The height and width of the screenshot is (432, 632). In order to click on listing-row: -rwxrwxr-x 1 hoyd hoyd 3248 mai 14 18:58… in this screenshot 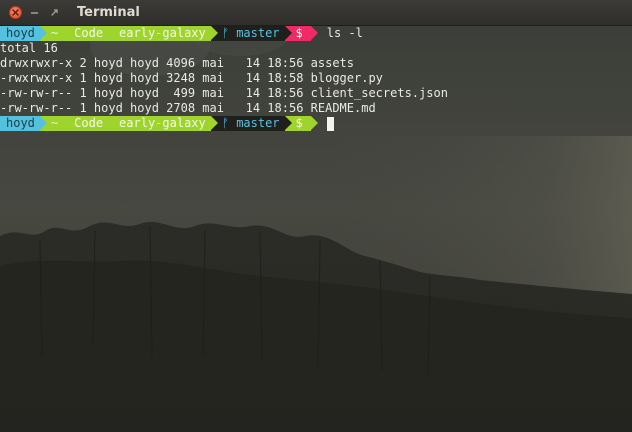, I will do `click(191, 78)`.